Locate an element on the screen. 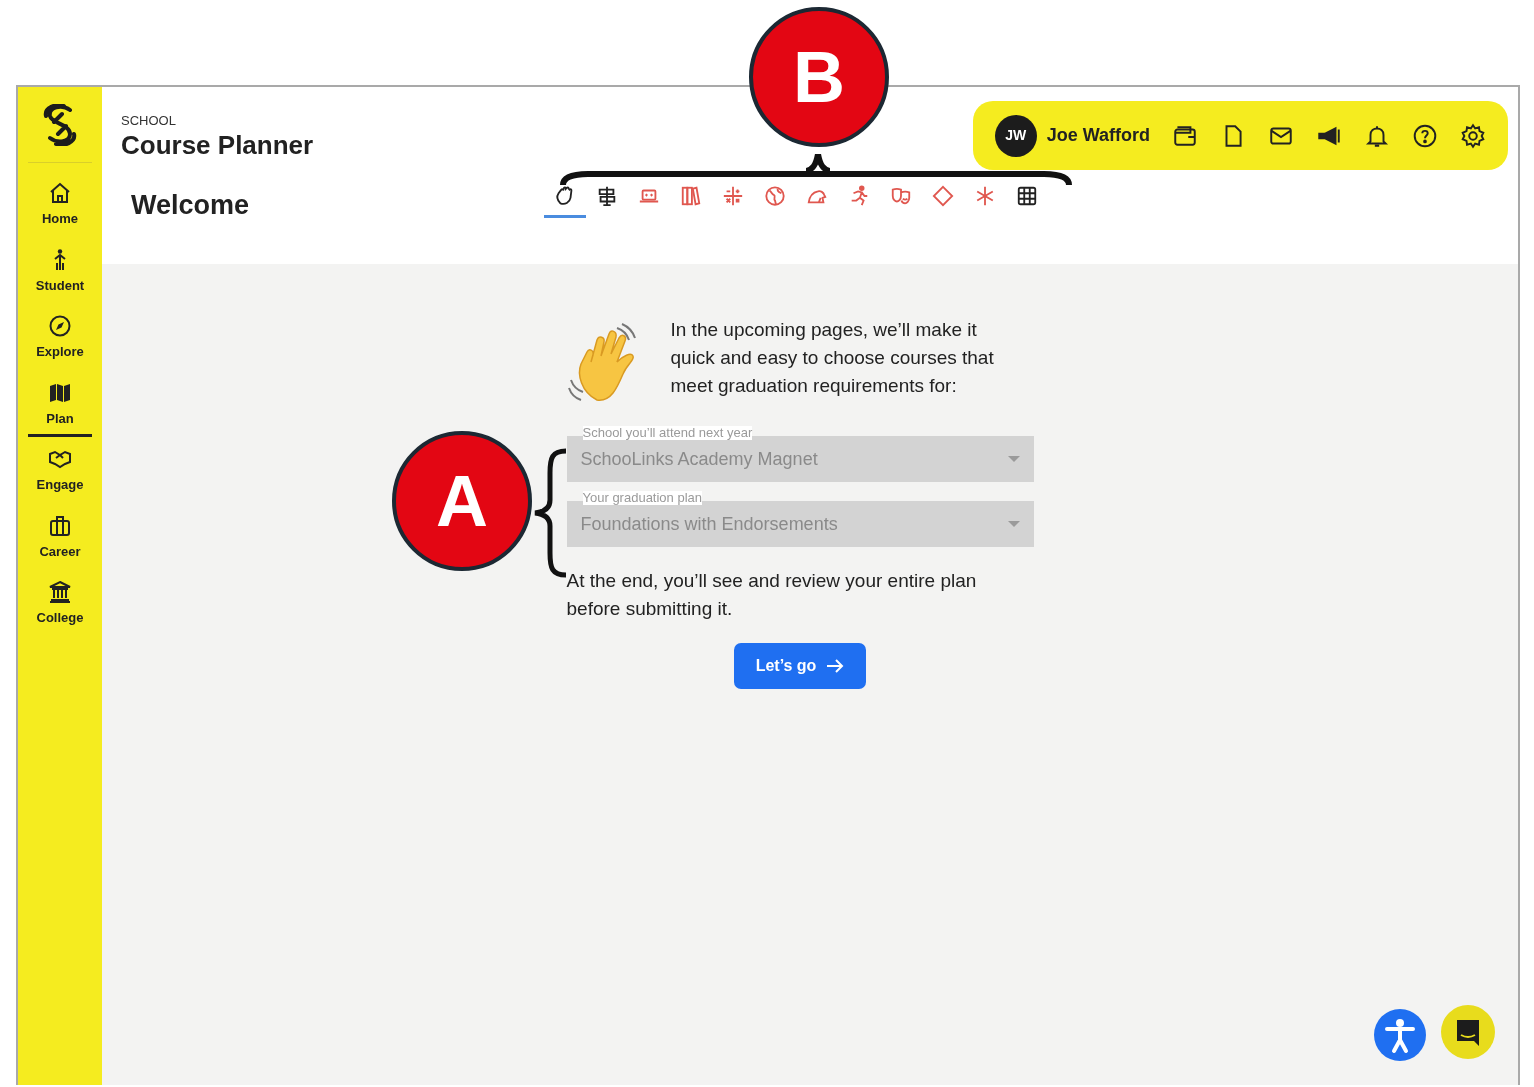  settings-icon is located at coordinates (1473, 135).